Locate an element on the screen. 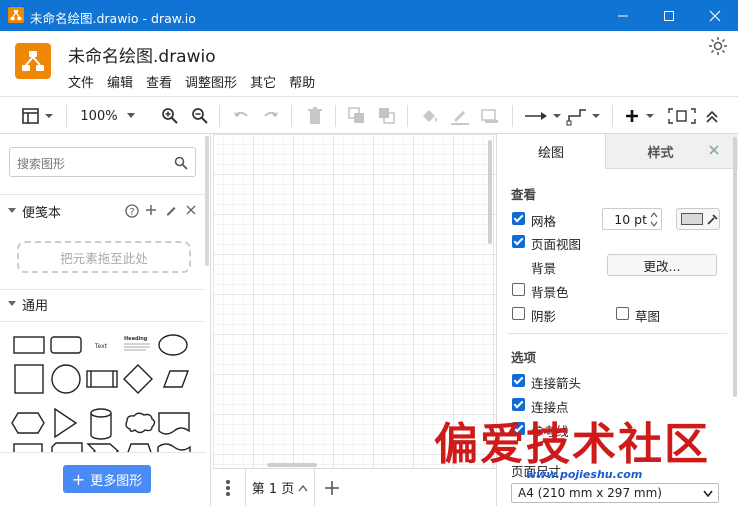 This screenshot has height=506, width=738. shape-rounded-rectangle is located at coordinates (66, 345).